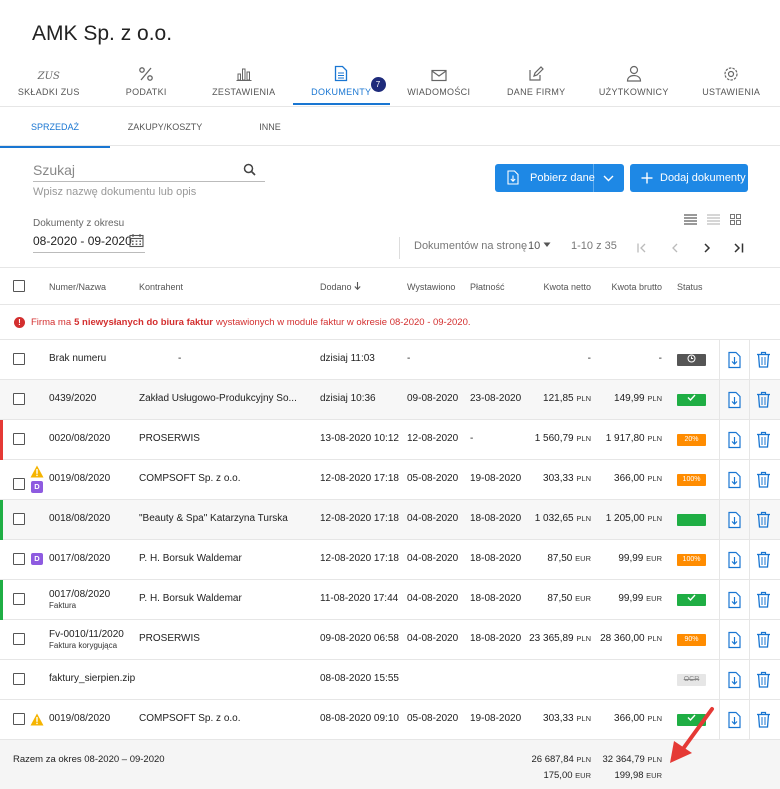 This screenshot has height=789, width=780. What do you see at coordinates (348, 398) in the screenshot?
I see `row-dodano: dzisiaj 10:36` at bounding box center [348, 398].